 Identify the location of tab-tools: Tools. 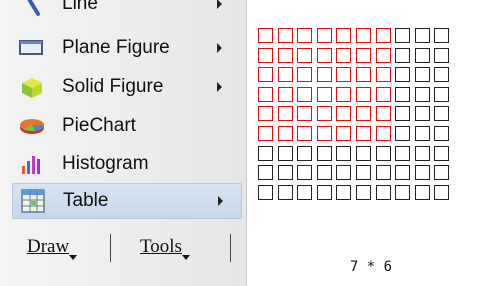
(165, 248).